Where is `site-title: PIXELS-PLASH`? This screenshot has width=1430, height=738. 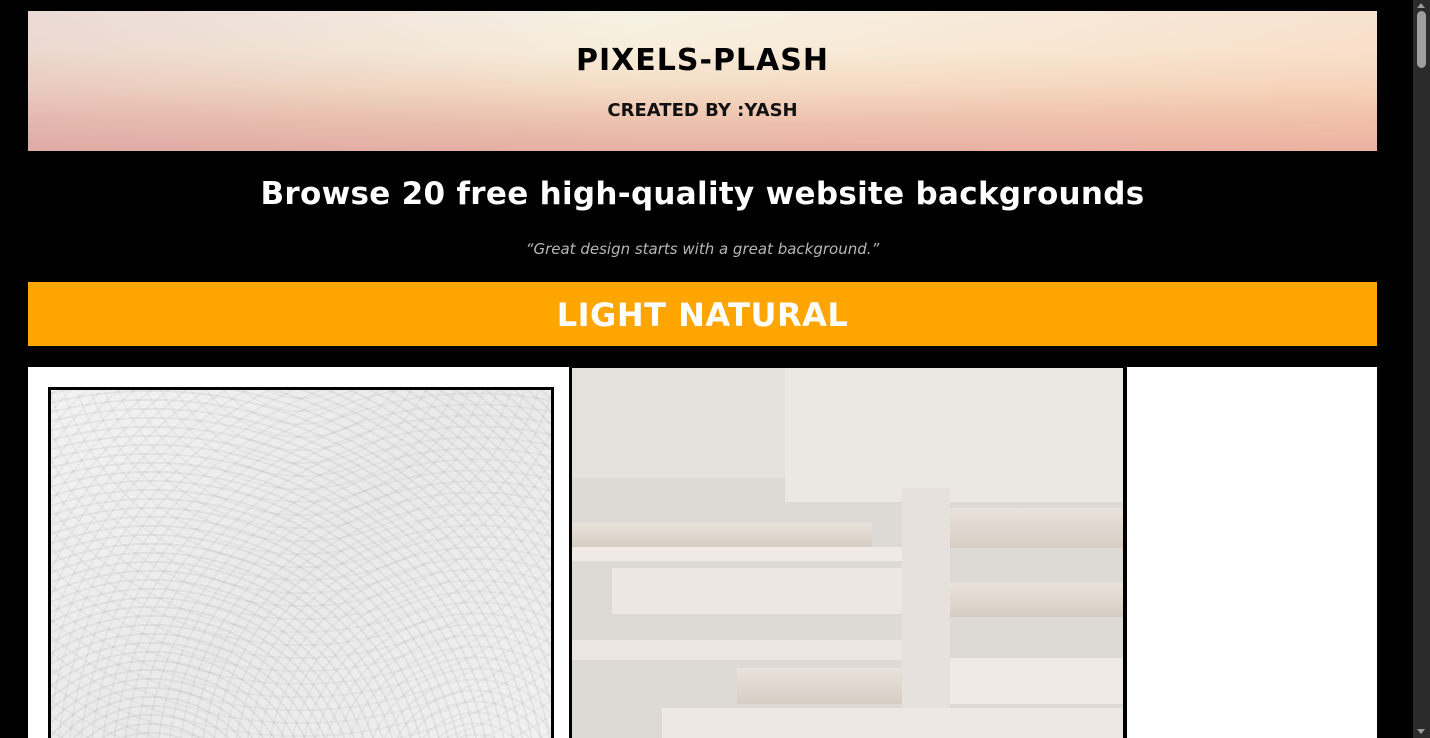
site-title: PIXELS-PLASH is located at coordinates (702, 60).